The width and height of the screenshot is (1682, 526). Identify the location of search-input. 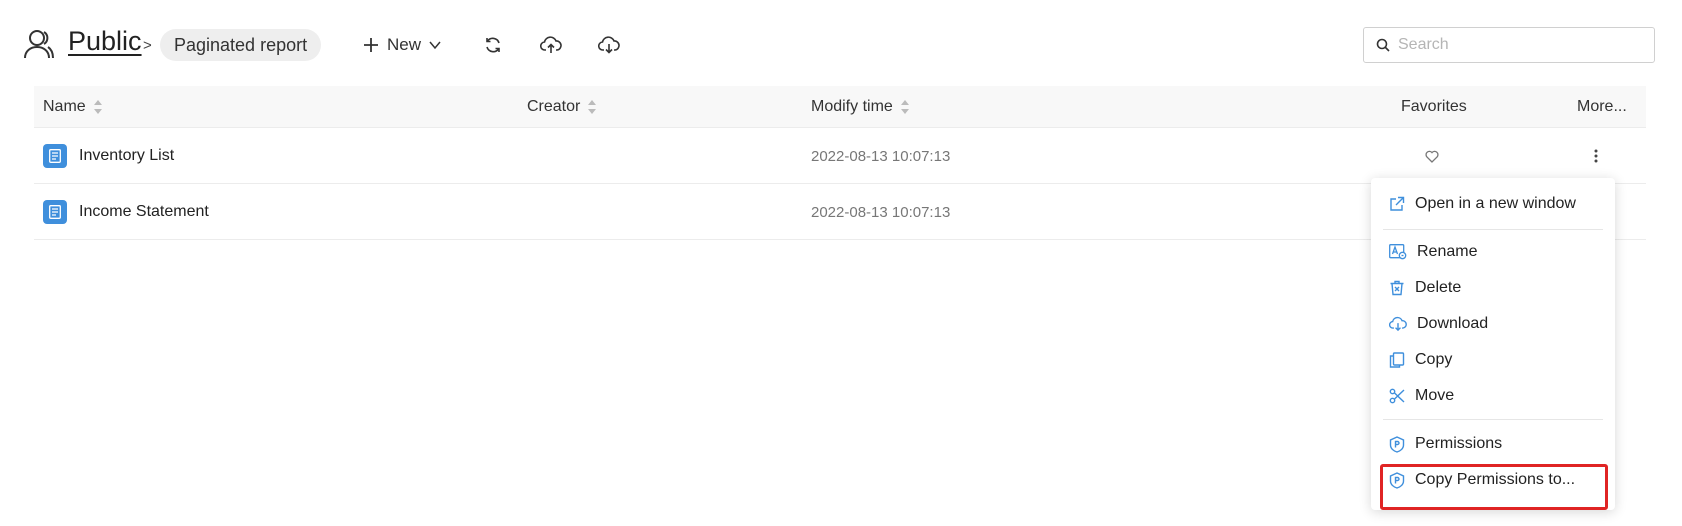
(1518, 45).